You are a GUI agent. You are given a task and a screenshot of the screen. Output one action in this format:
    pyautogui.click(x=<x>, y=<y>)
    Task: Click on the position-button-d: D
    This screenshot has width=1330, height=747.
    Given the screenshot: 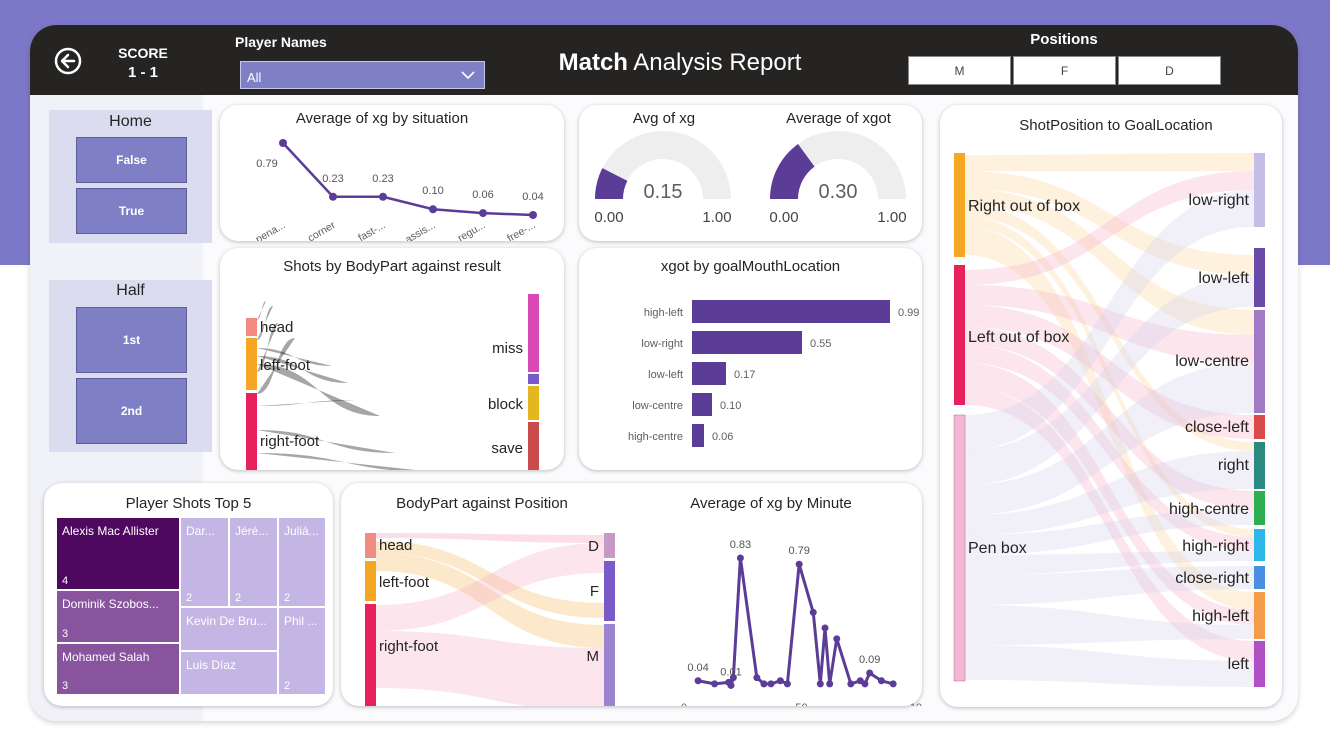 What is the action you would take?
    pyautogui.click(x=1169, y=70)
    